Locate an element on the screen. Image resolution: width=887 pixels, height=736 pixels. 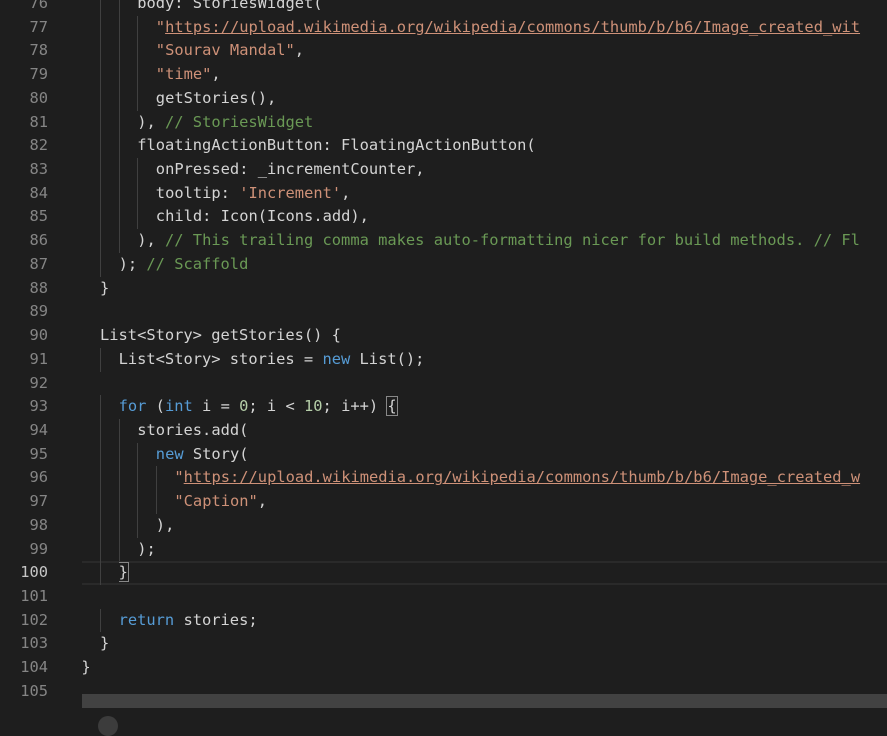
line-number: 94 is located at coordinates (38, 429).